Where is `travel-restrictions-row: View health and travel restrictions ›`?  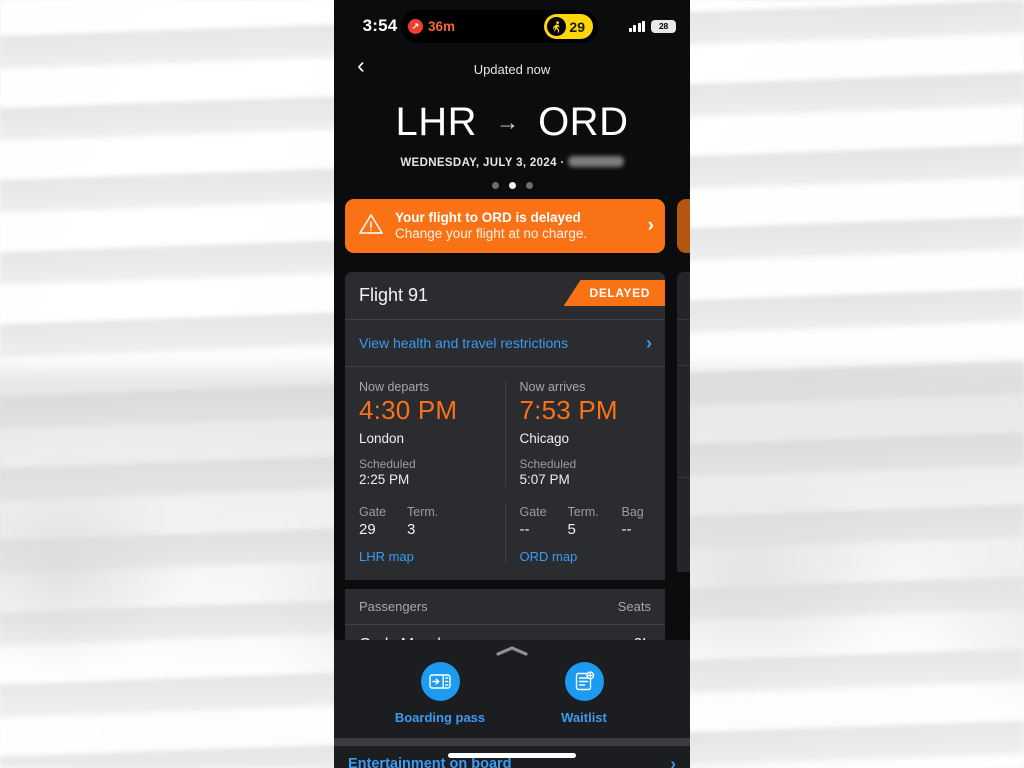 travel-restrictions-row: View health and travel restrictions › is located at coordinates (505, 343).